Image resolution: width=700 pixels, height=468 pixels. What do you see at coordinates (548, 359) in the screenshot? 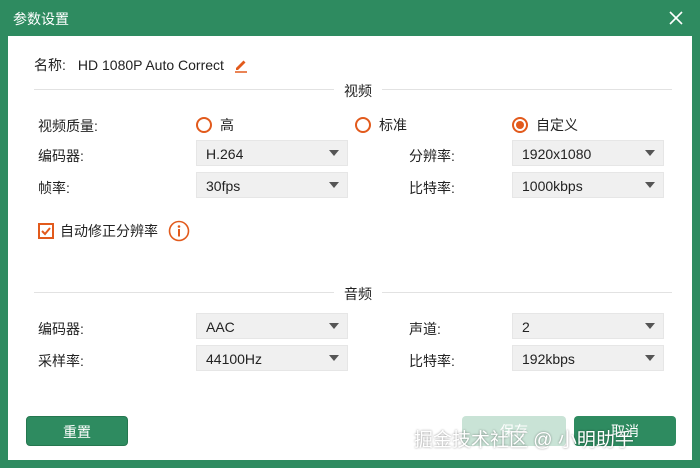
I see `select-value: 192kbps` at bounding box center [548, 359].